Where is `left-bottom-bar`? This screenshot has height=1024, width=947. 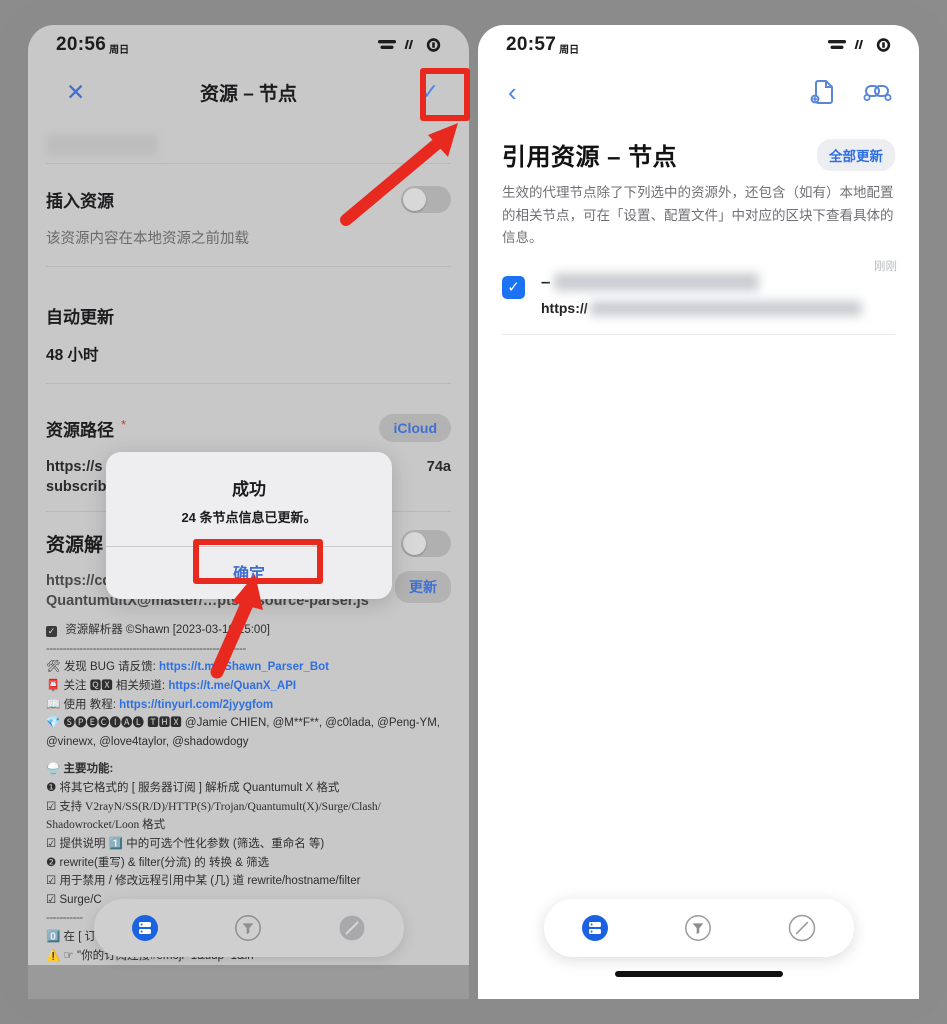 left-bottom-bar is located at coordinates (248, 982).